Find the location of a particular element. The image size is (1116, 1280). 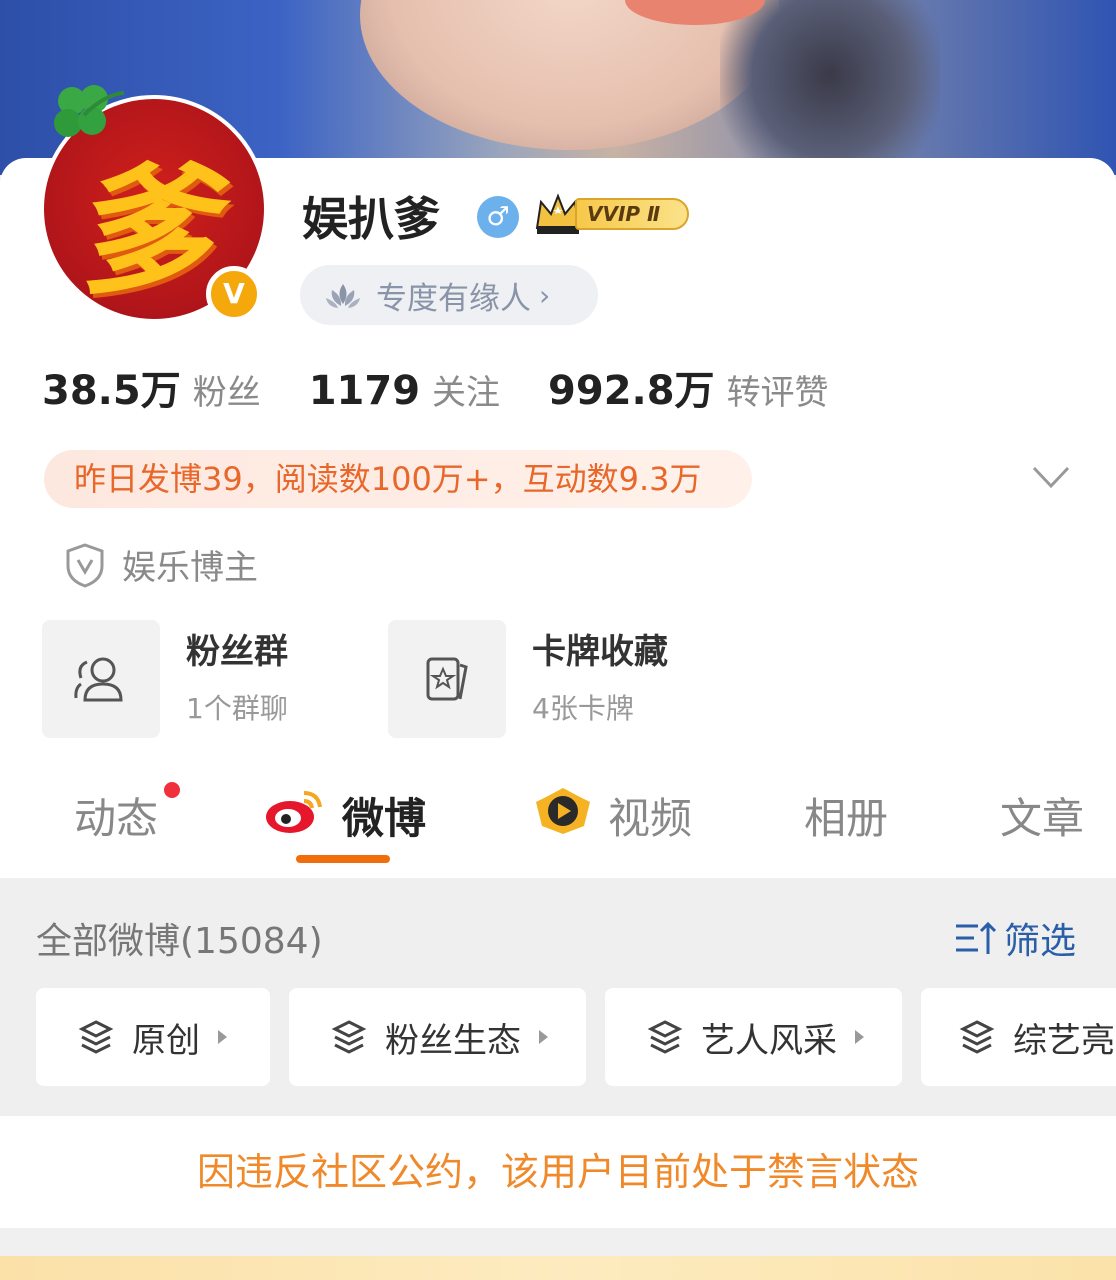

shield-v-icon is located at coordinates (85, 565).